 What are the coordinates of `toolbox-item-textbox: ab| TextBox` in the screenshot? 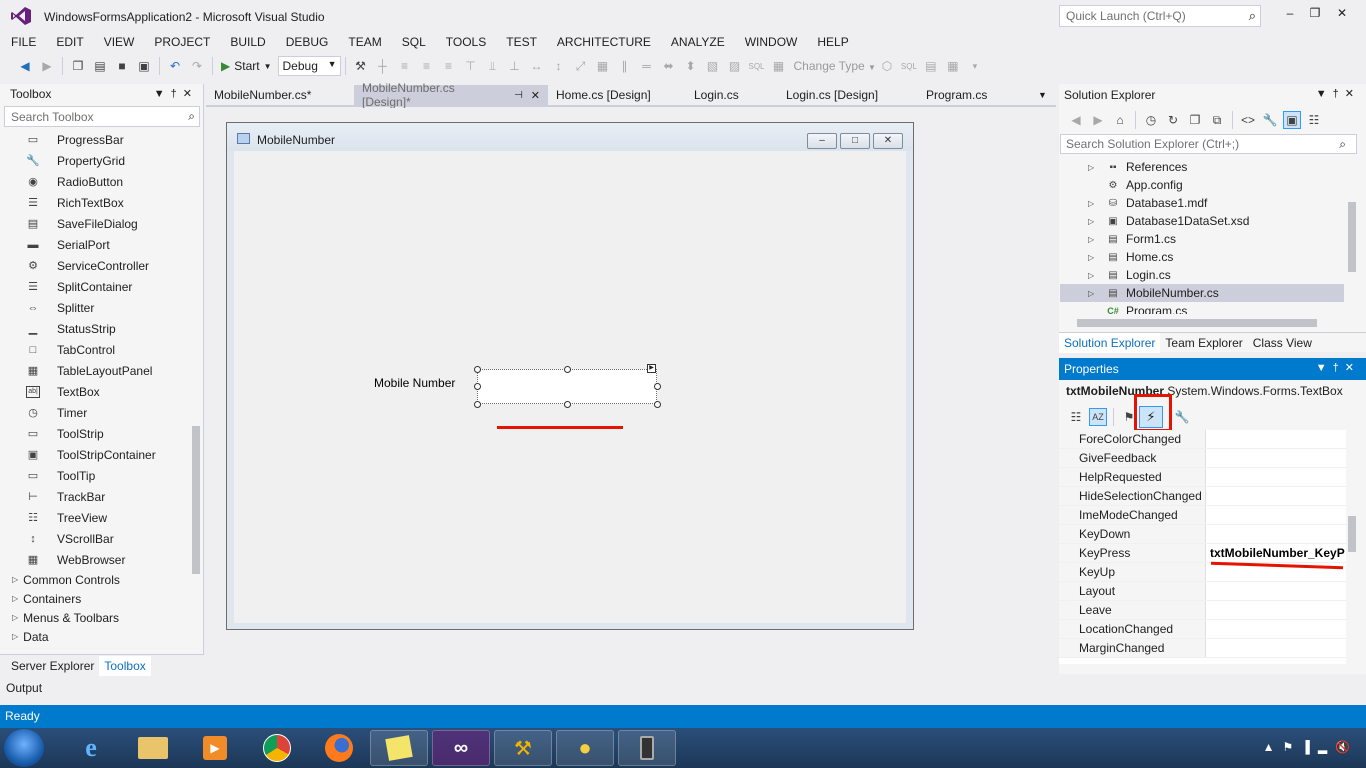 It's located at (95, 391).